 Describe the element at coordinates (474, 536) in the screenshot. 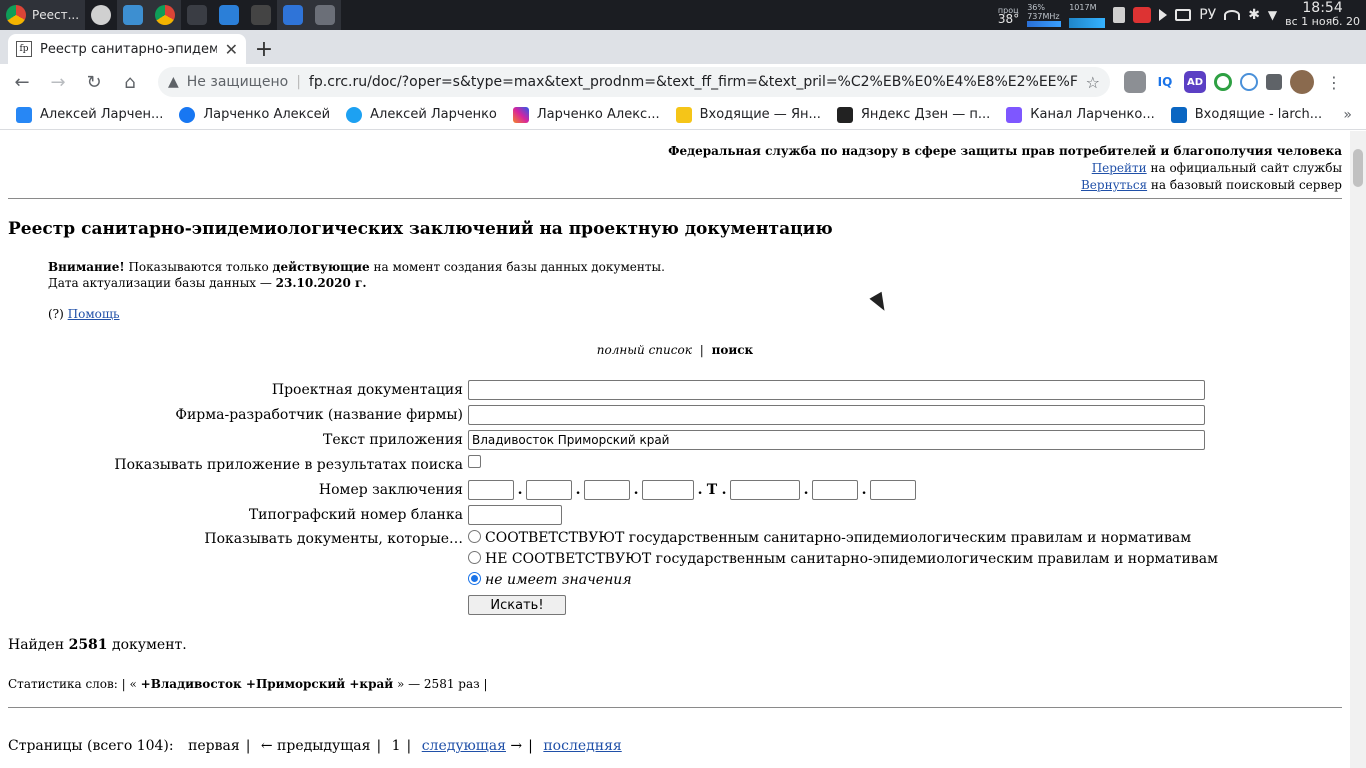

I see `radio-compliant` at that location.